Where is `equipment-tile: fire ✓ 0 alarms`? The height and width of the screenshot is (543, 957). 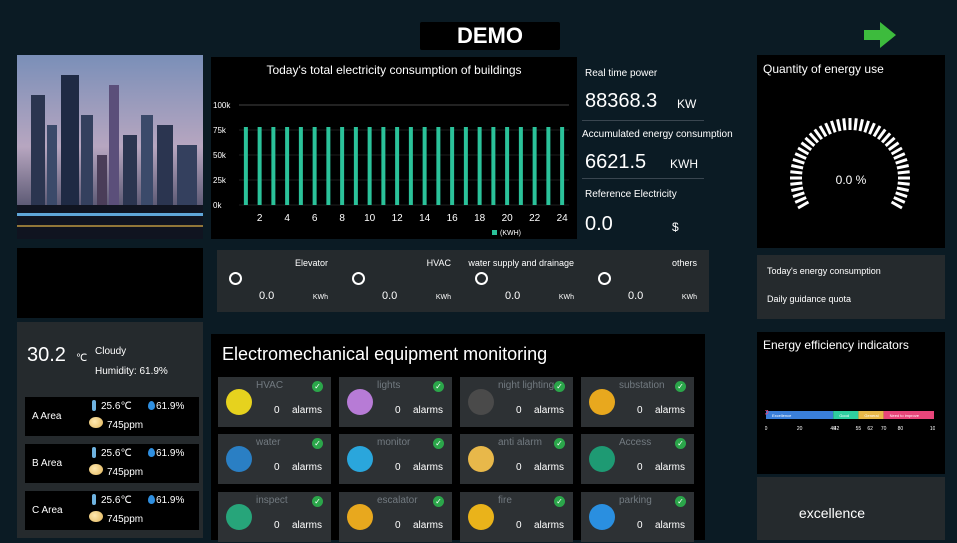 equipment-tile: fire ✓ 0 alarms is located at coordinates (516, 517).